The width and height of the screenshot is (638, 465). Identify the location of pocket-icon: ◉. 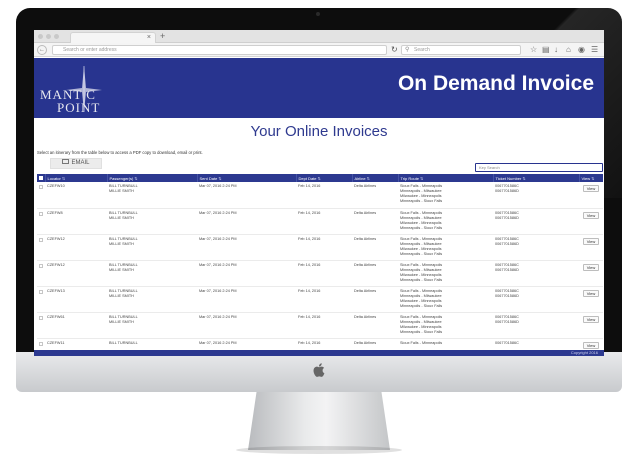
(581, 50).